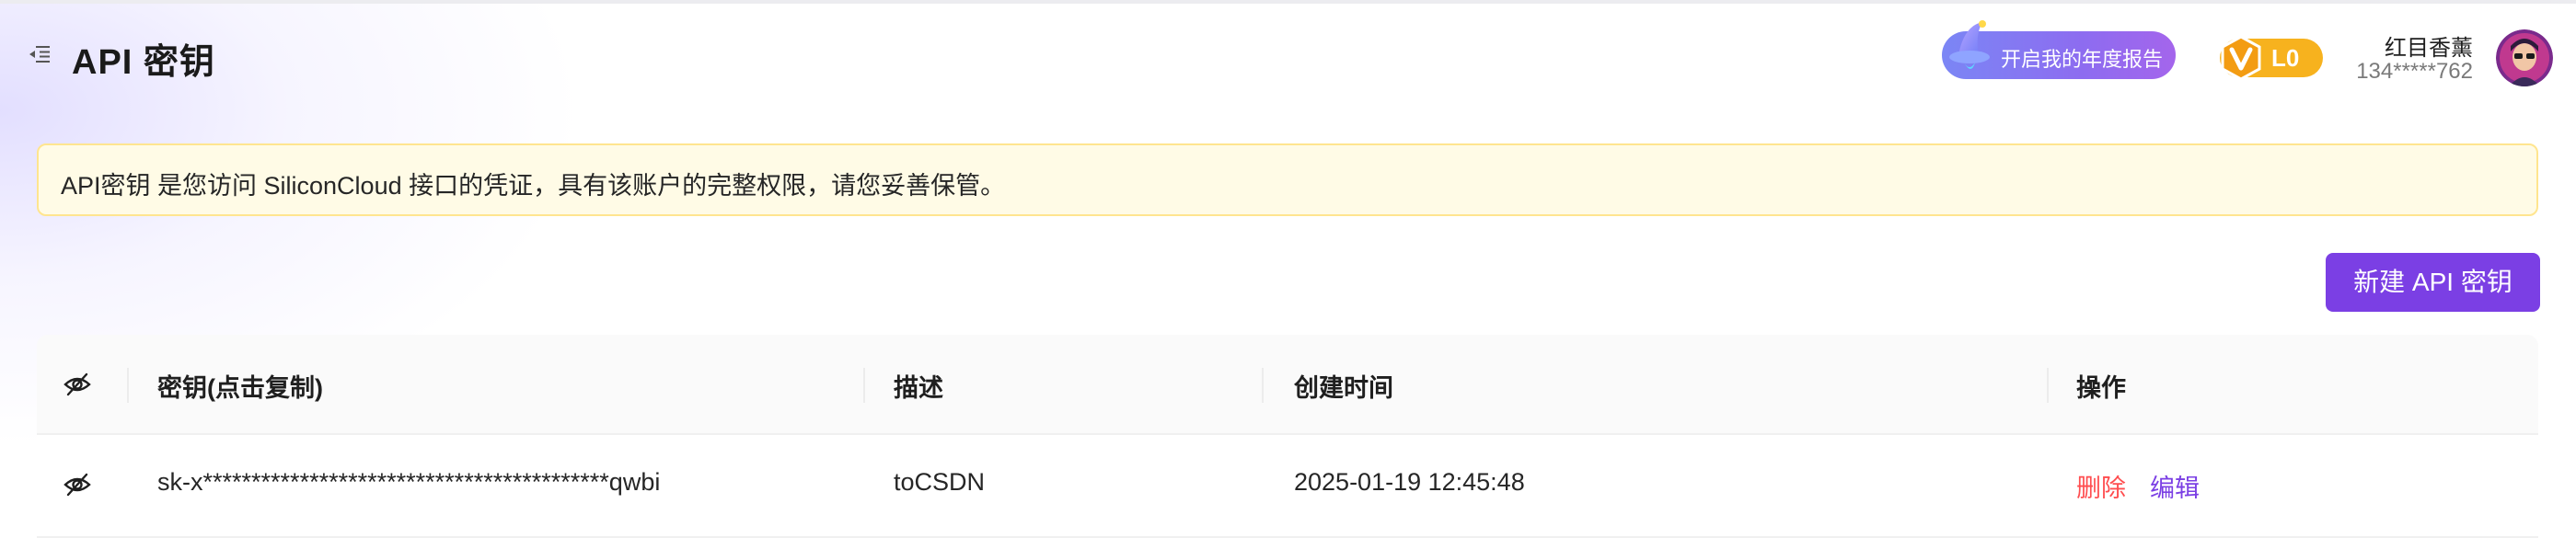 This screenshot has height=538, width=2576. Describe the element at coordinates (40, 54) in the screenshot. I see `menu-fold-icon` at that location.